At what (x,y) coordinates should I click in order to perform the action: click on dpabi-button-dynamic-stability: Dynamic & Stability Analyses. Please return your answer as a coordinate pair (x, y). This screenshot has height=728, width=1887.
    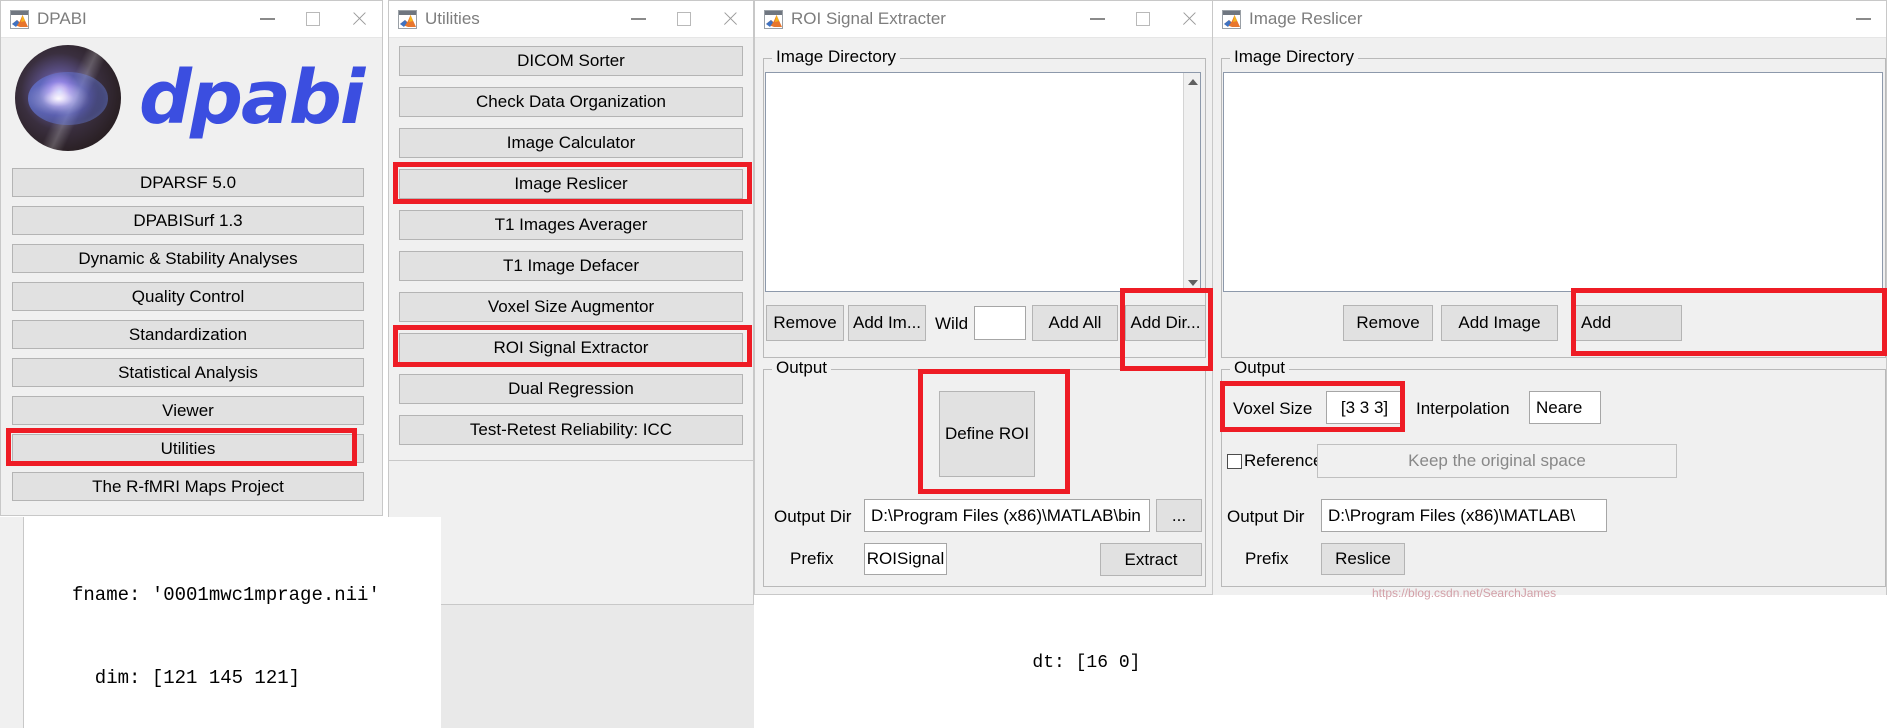
    Looking at the image, I should click on (188, 258).